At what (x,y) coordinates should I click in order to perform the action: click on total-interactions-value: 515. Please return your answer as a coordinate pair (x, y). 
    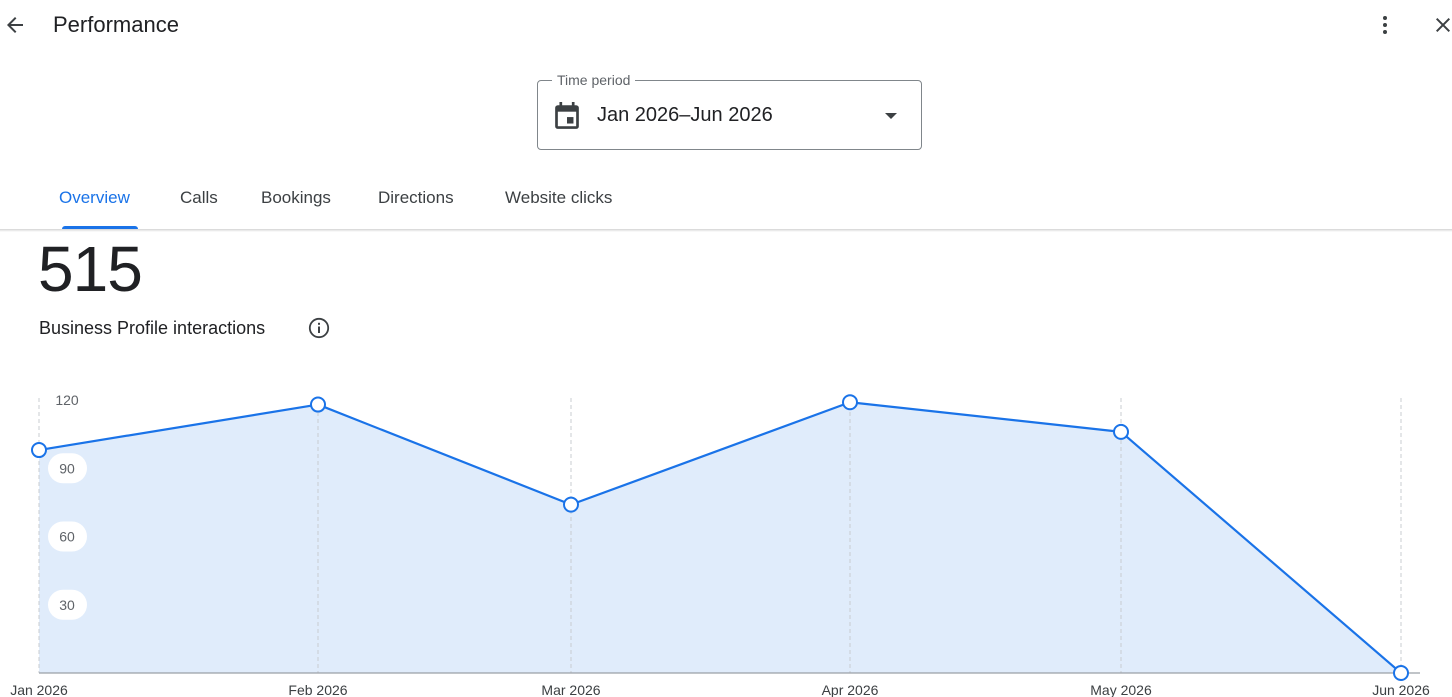
    Looking at the image, I should click on (90, 269).